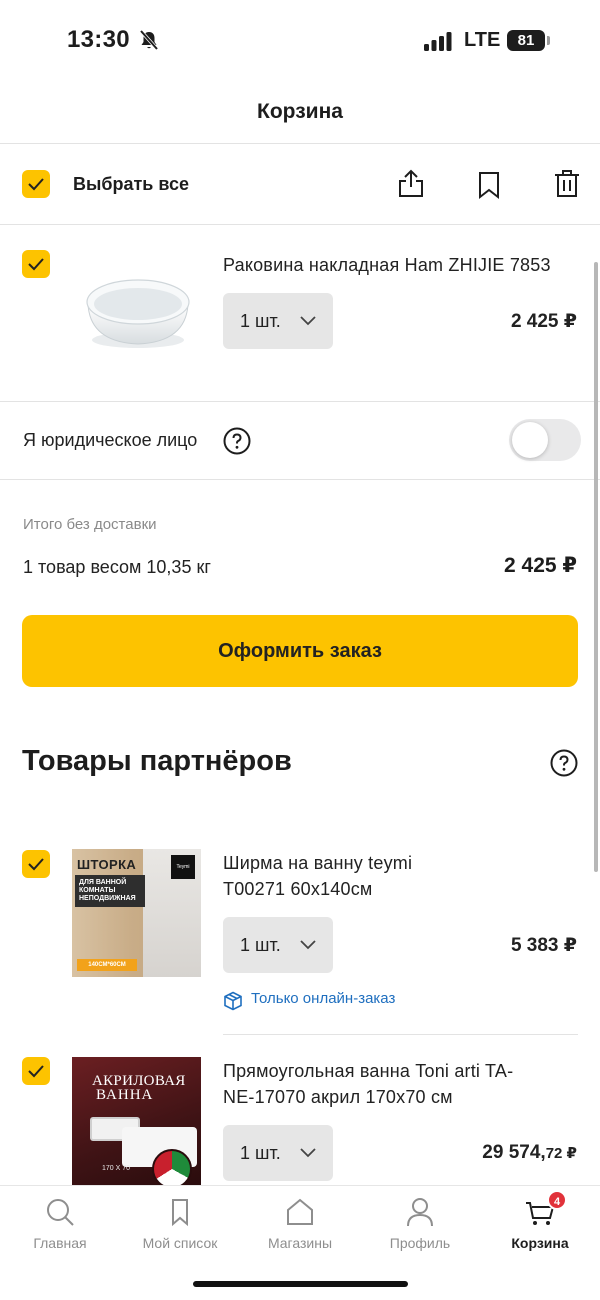 The height and width of the screenshot is (1300, 600). What do you see at coordinates (420, 1212) in the screenshot?
I see `person-icon` at bounding box center [420, 1212].